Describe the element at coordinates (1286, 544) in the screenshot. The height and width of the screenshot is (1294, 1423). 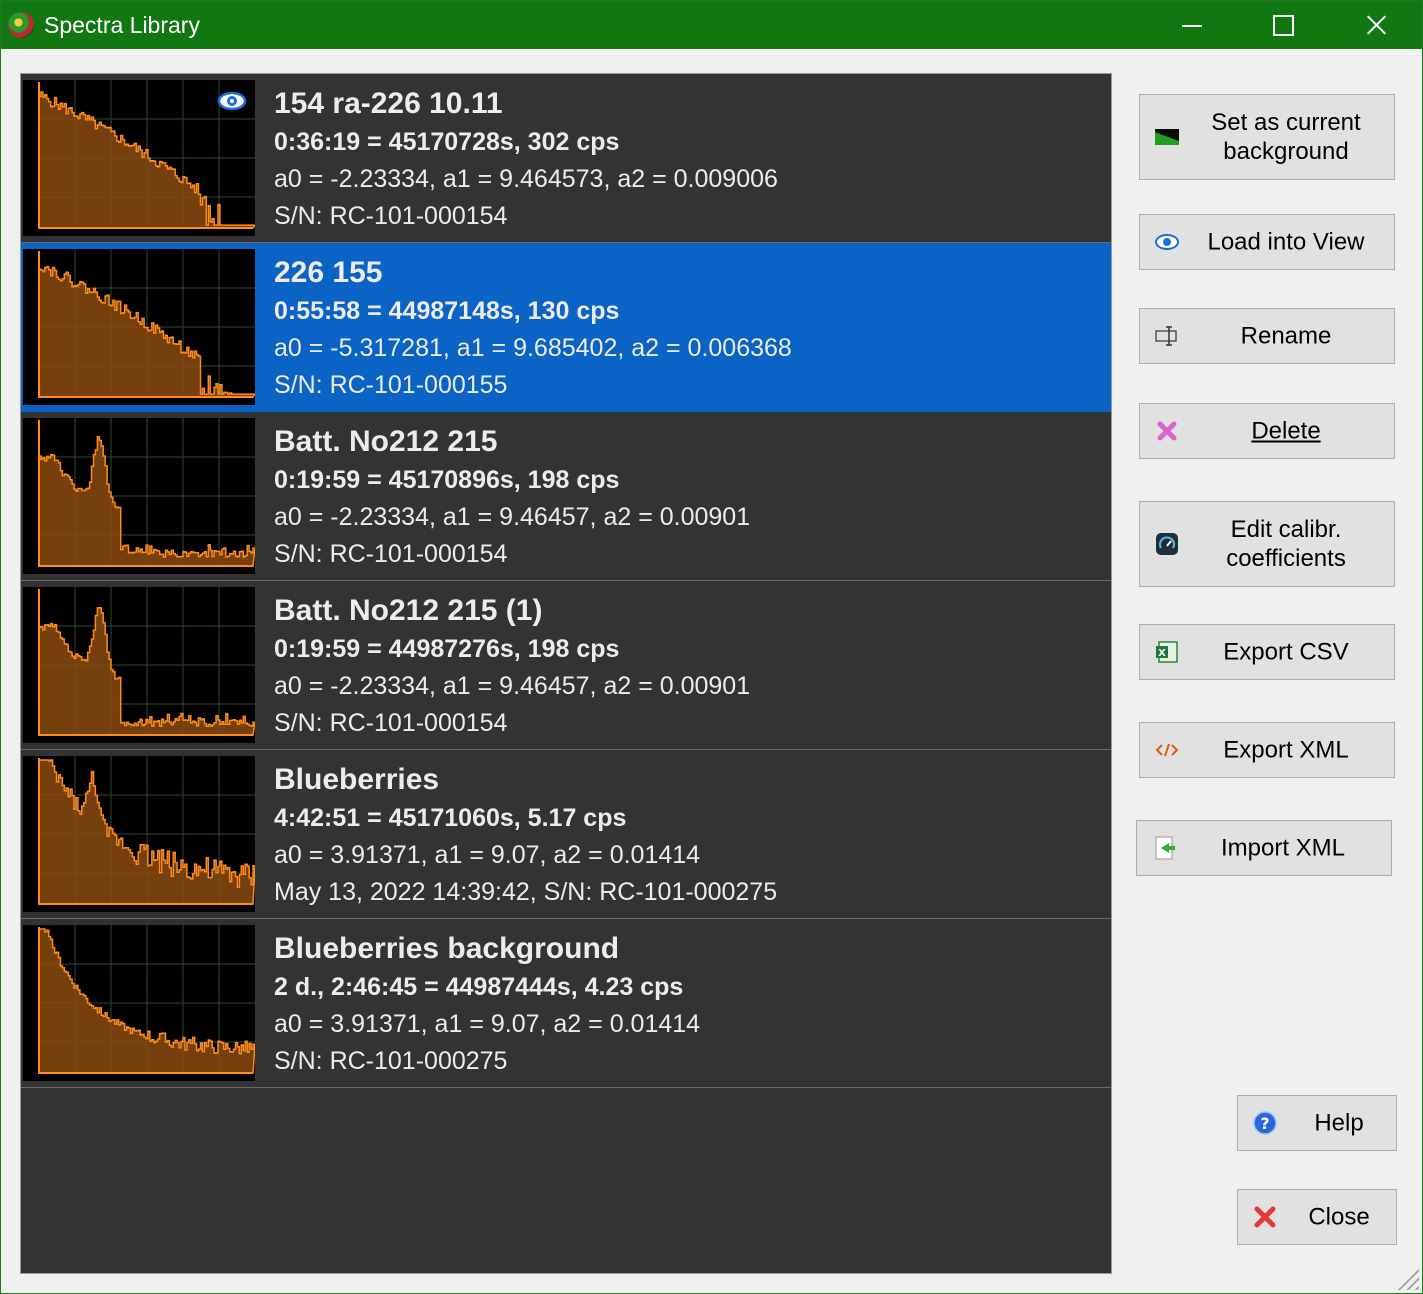
I see `edit-calibration-label: Edit calibr. coefficients` at that location.